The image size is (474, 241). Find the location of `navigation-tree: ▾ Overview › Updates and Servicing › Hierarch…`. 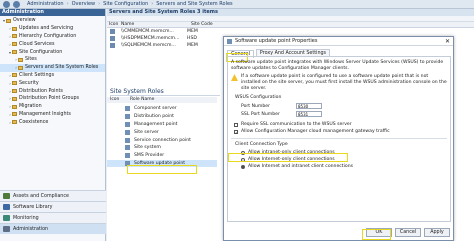

navigation-tree: ▾ Overview › Updates and Servicing › Hierarch… is located at coordinates (52, 71).